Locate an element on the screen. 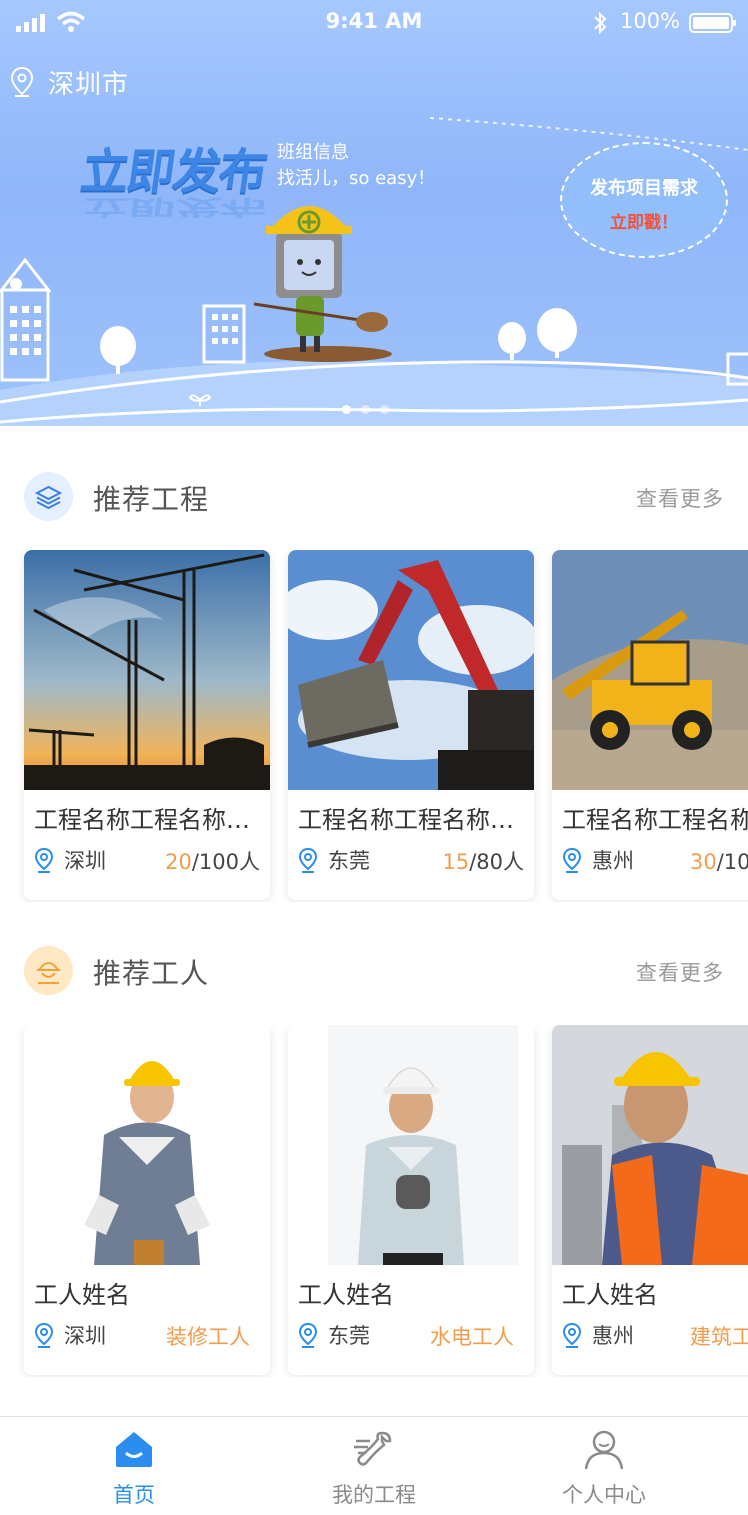 The image size is (748, 1515). project-city: 惠州 is located at coordinates (613, 861).